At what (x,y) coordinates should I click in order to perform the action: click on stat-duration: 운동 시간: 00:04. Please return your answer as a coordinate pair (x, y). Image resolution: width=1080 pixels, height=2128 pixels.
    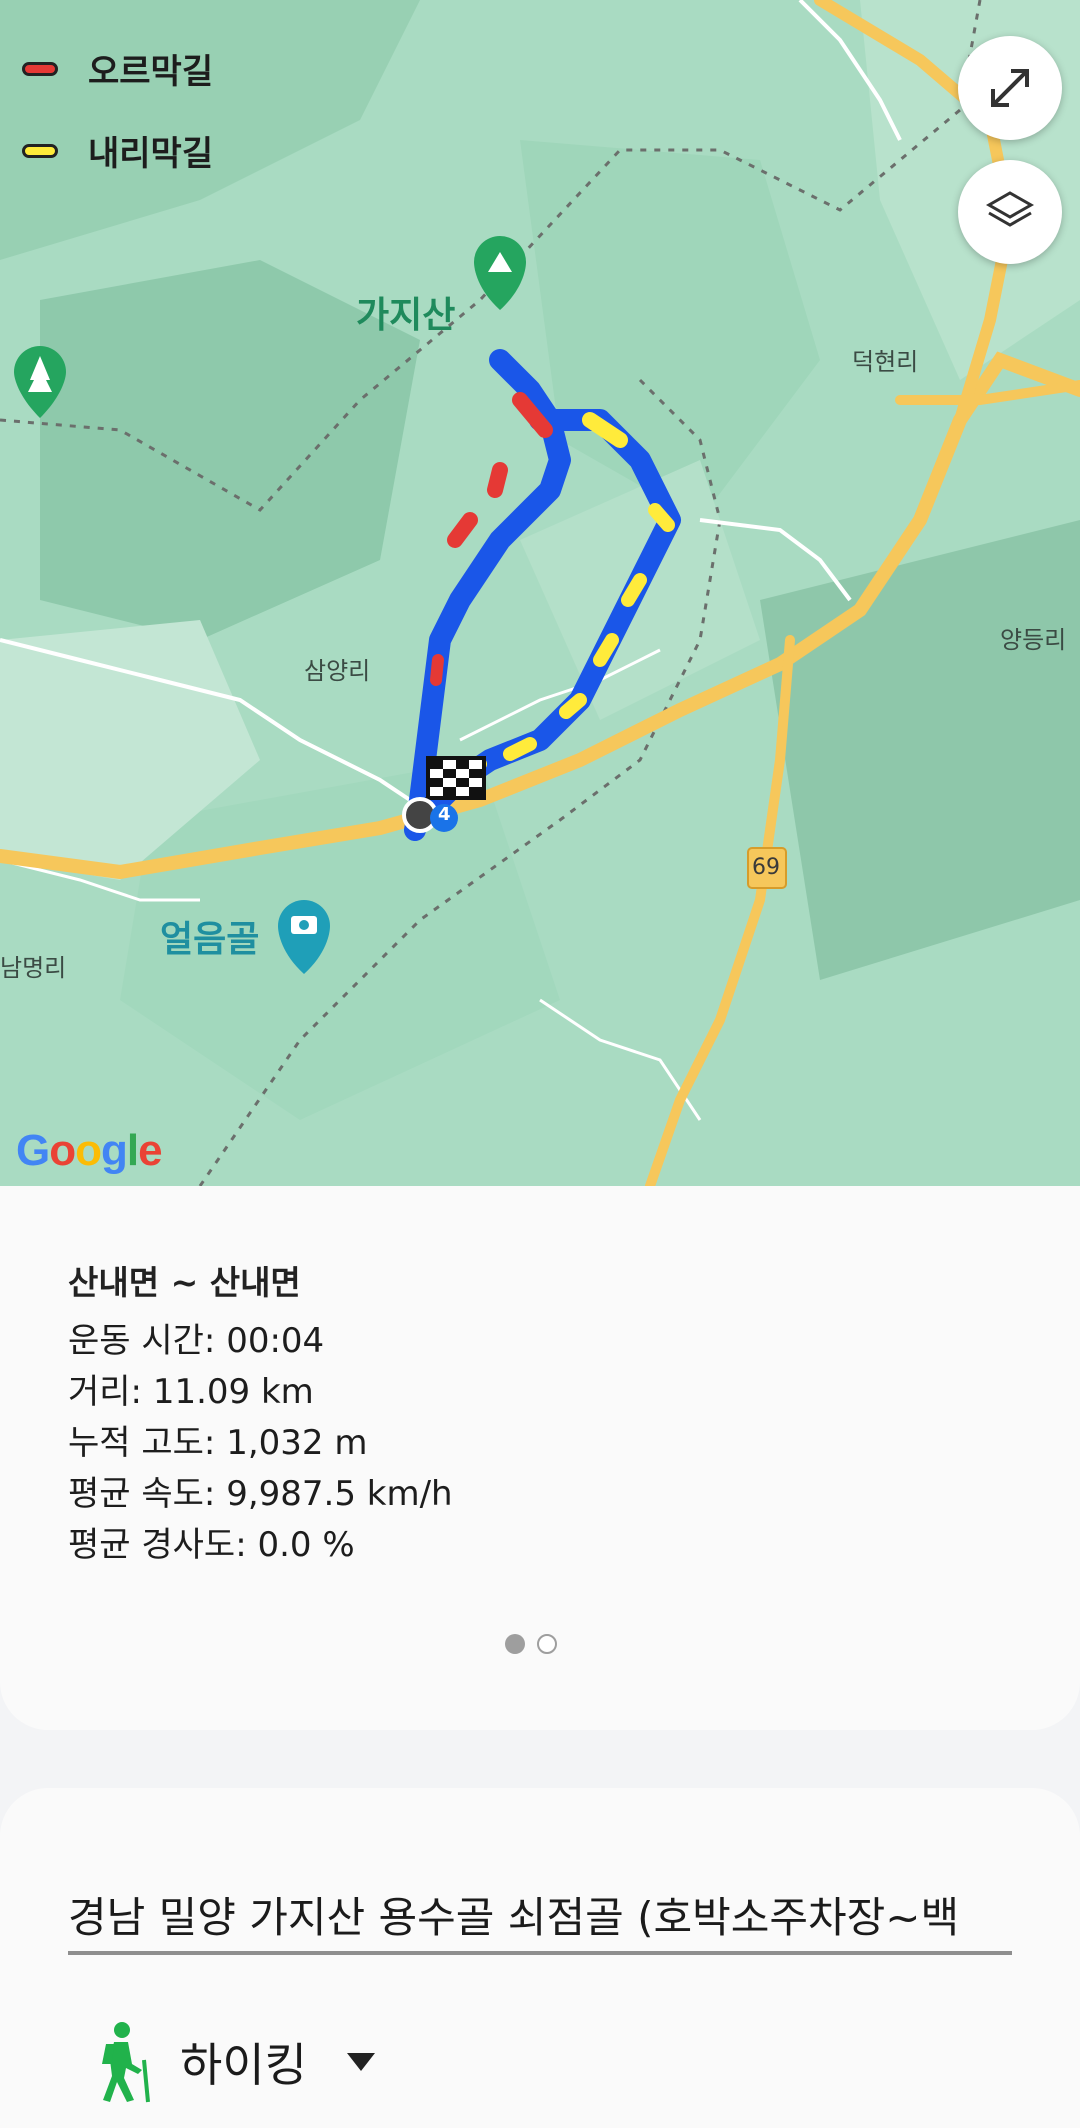
    Looking at the image, I should click on (196, 1341).